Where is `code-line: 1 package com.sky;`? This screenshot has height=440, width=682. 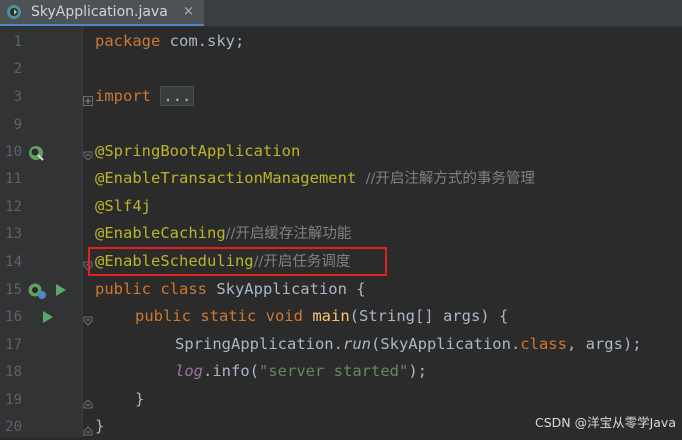
code-line: 1 package com.sky; is located at coordinates (341, 41).